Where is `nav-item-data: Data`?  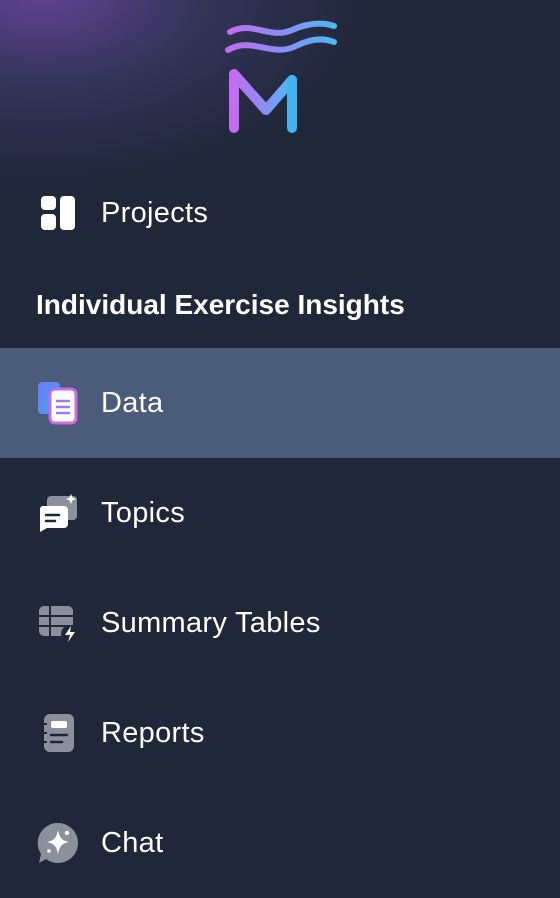 nav-item-data: Data is located at coordinates (280, 403).